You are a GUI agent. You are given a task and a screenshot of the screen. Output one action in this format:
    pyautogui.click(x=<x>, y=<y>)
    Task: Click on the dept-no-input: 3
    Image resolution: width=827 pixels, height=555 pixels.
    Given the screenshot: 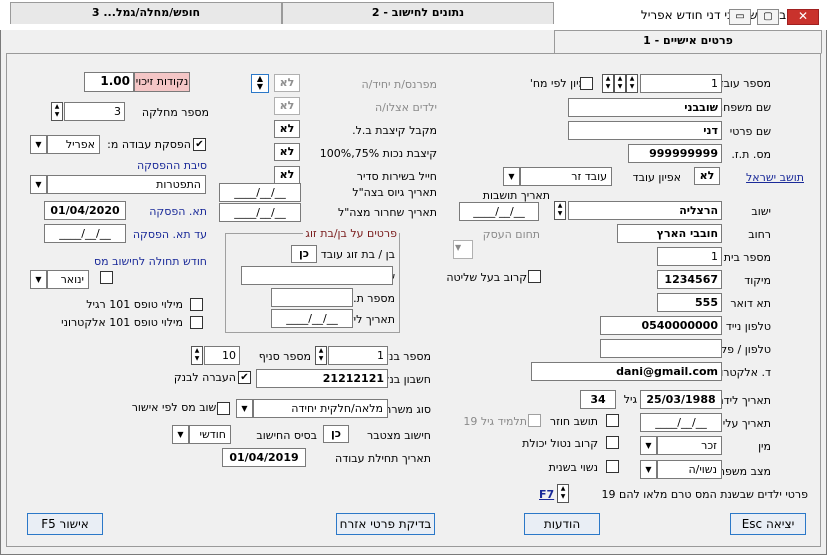 What is the action you would take?
    pyautogui.click(x=94, y=111)
    